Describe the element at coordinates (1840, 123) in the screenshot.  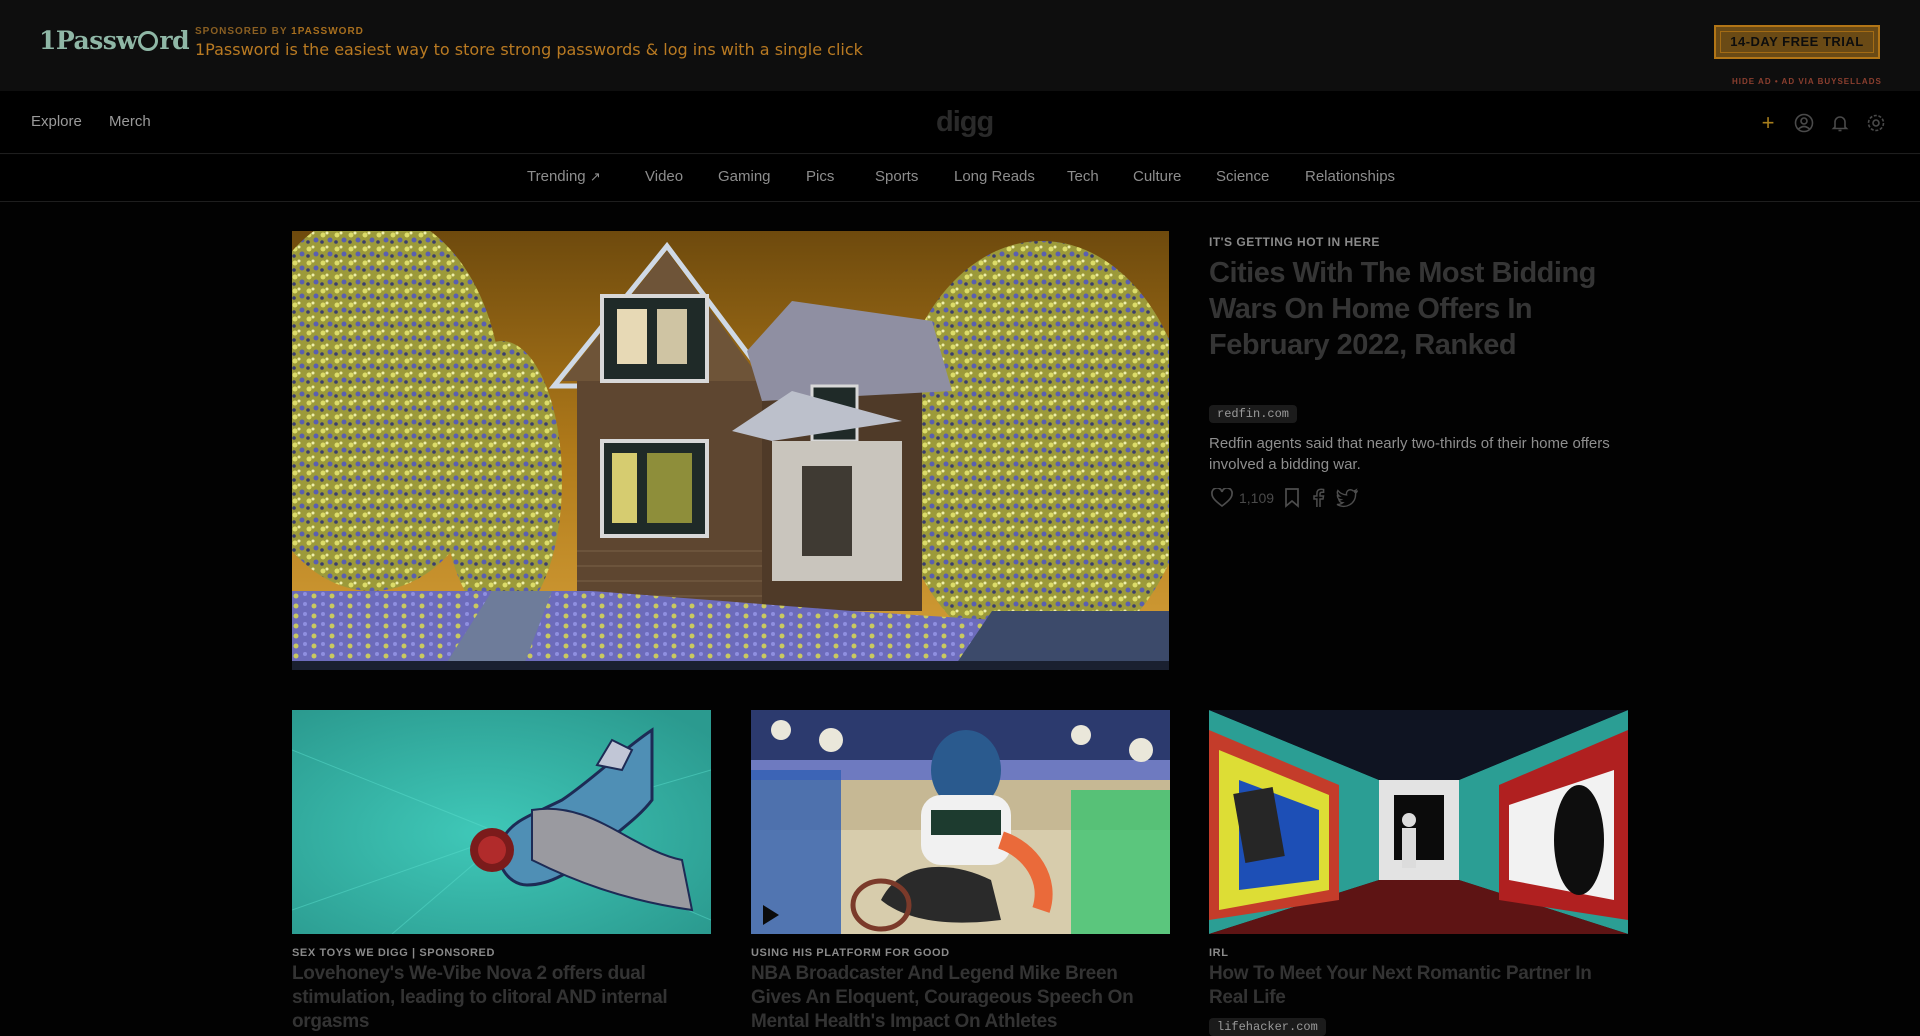
I see `notification-bell-icon` at that location.